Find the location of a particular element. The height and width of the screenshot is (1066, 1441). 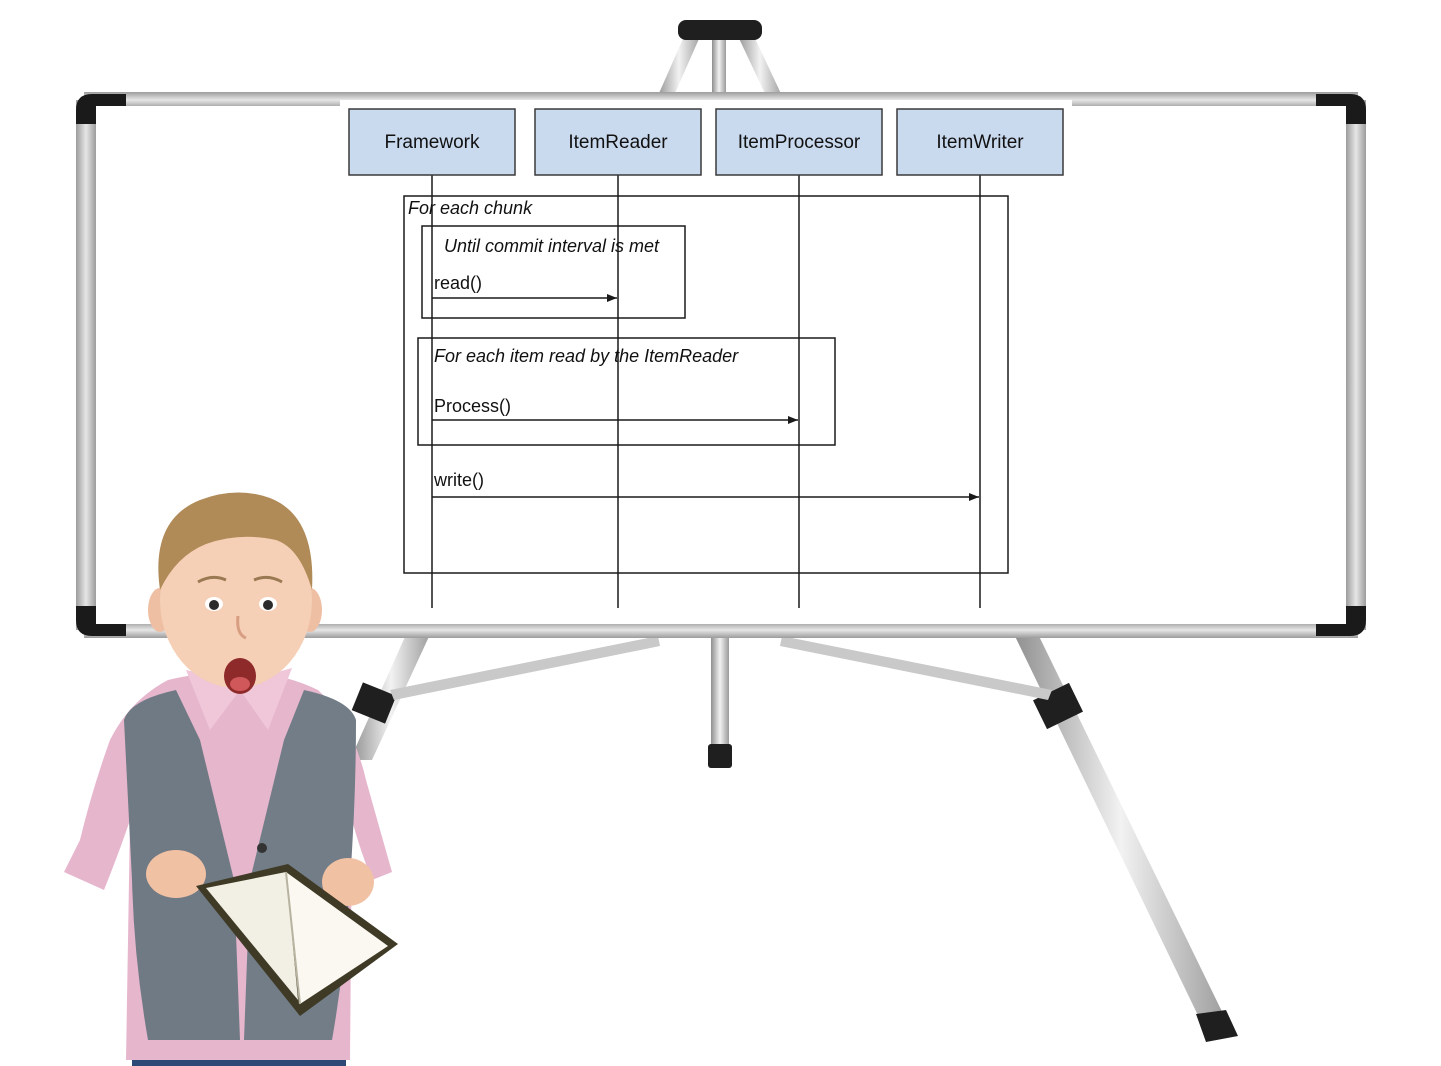

easel-right-foot is located at coordinates (1217, 1026).